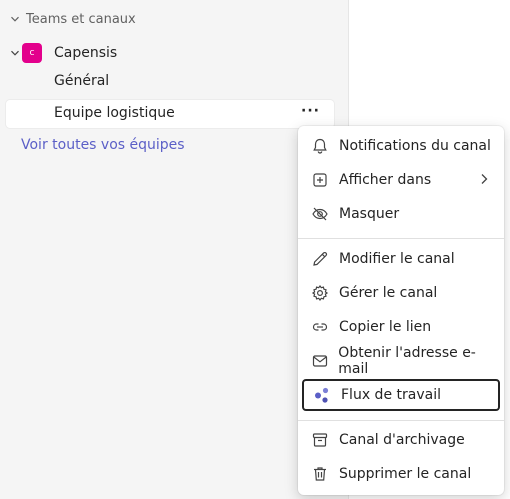 Image resolution: width=510 pixels, height=499 pixels. Describe the element at coordinates (320, 327) in the screenshot. I see `link-icon` at that location.